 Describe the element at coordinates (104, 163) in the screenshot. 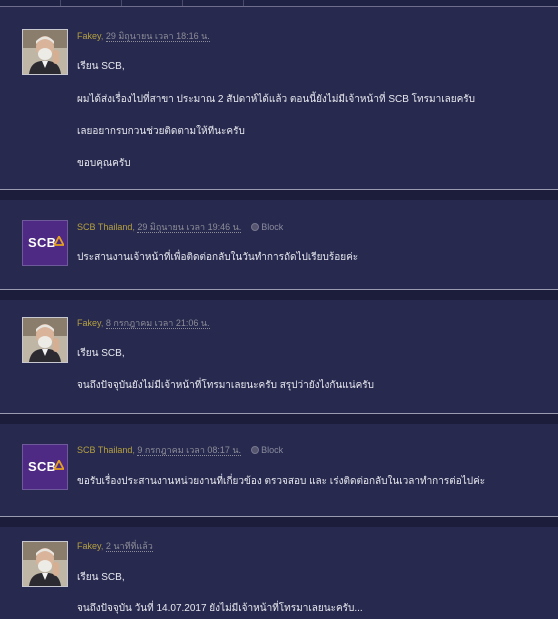

I see `comment-text: ขอบคุณครับ` at that location.